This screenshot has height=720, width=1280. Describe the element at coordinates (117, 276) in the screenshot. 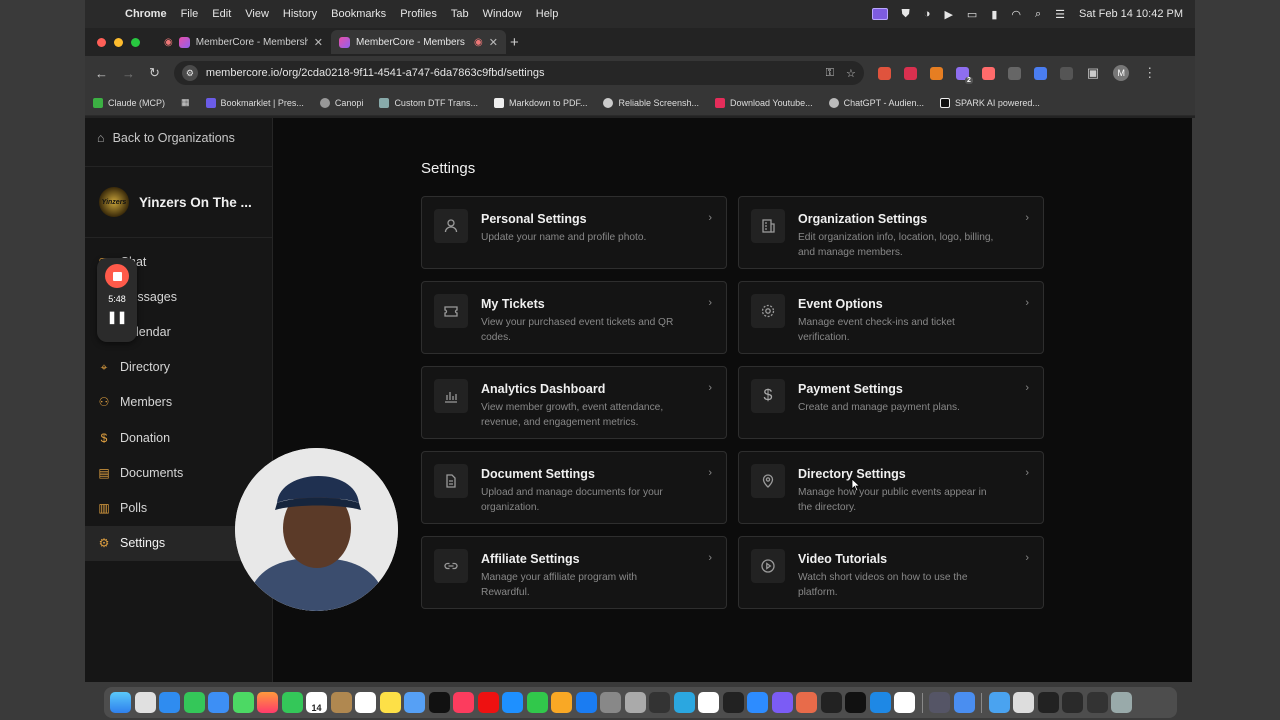

I see `stop-recording-button` at that location.